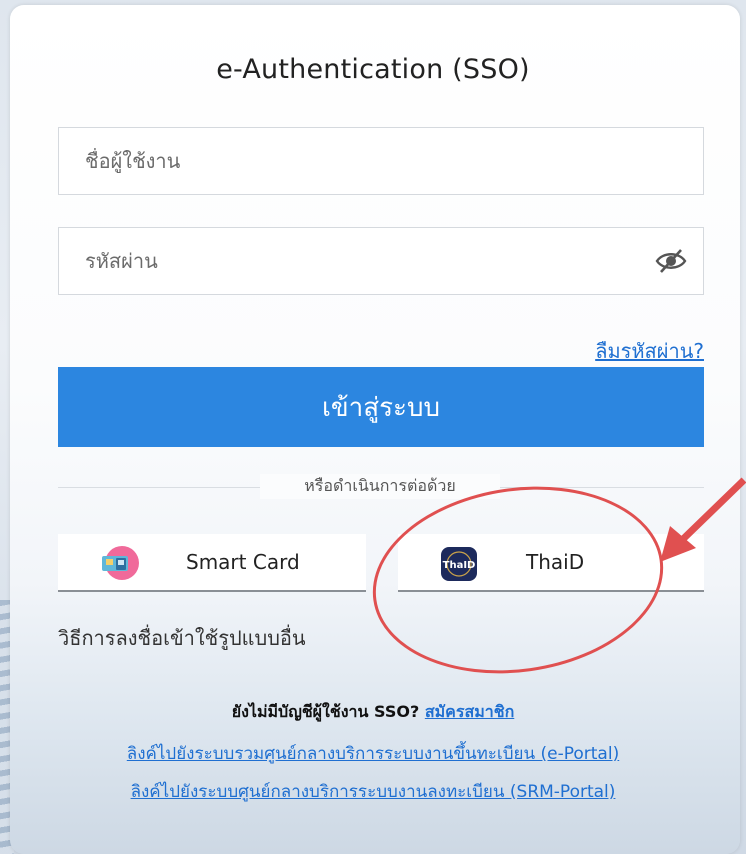 The height and width of the screenshot is (854, 746). I want to click on page-title: e-Authentication (SSO), so click(373, 69).